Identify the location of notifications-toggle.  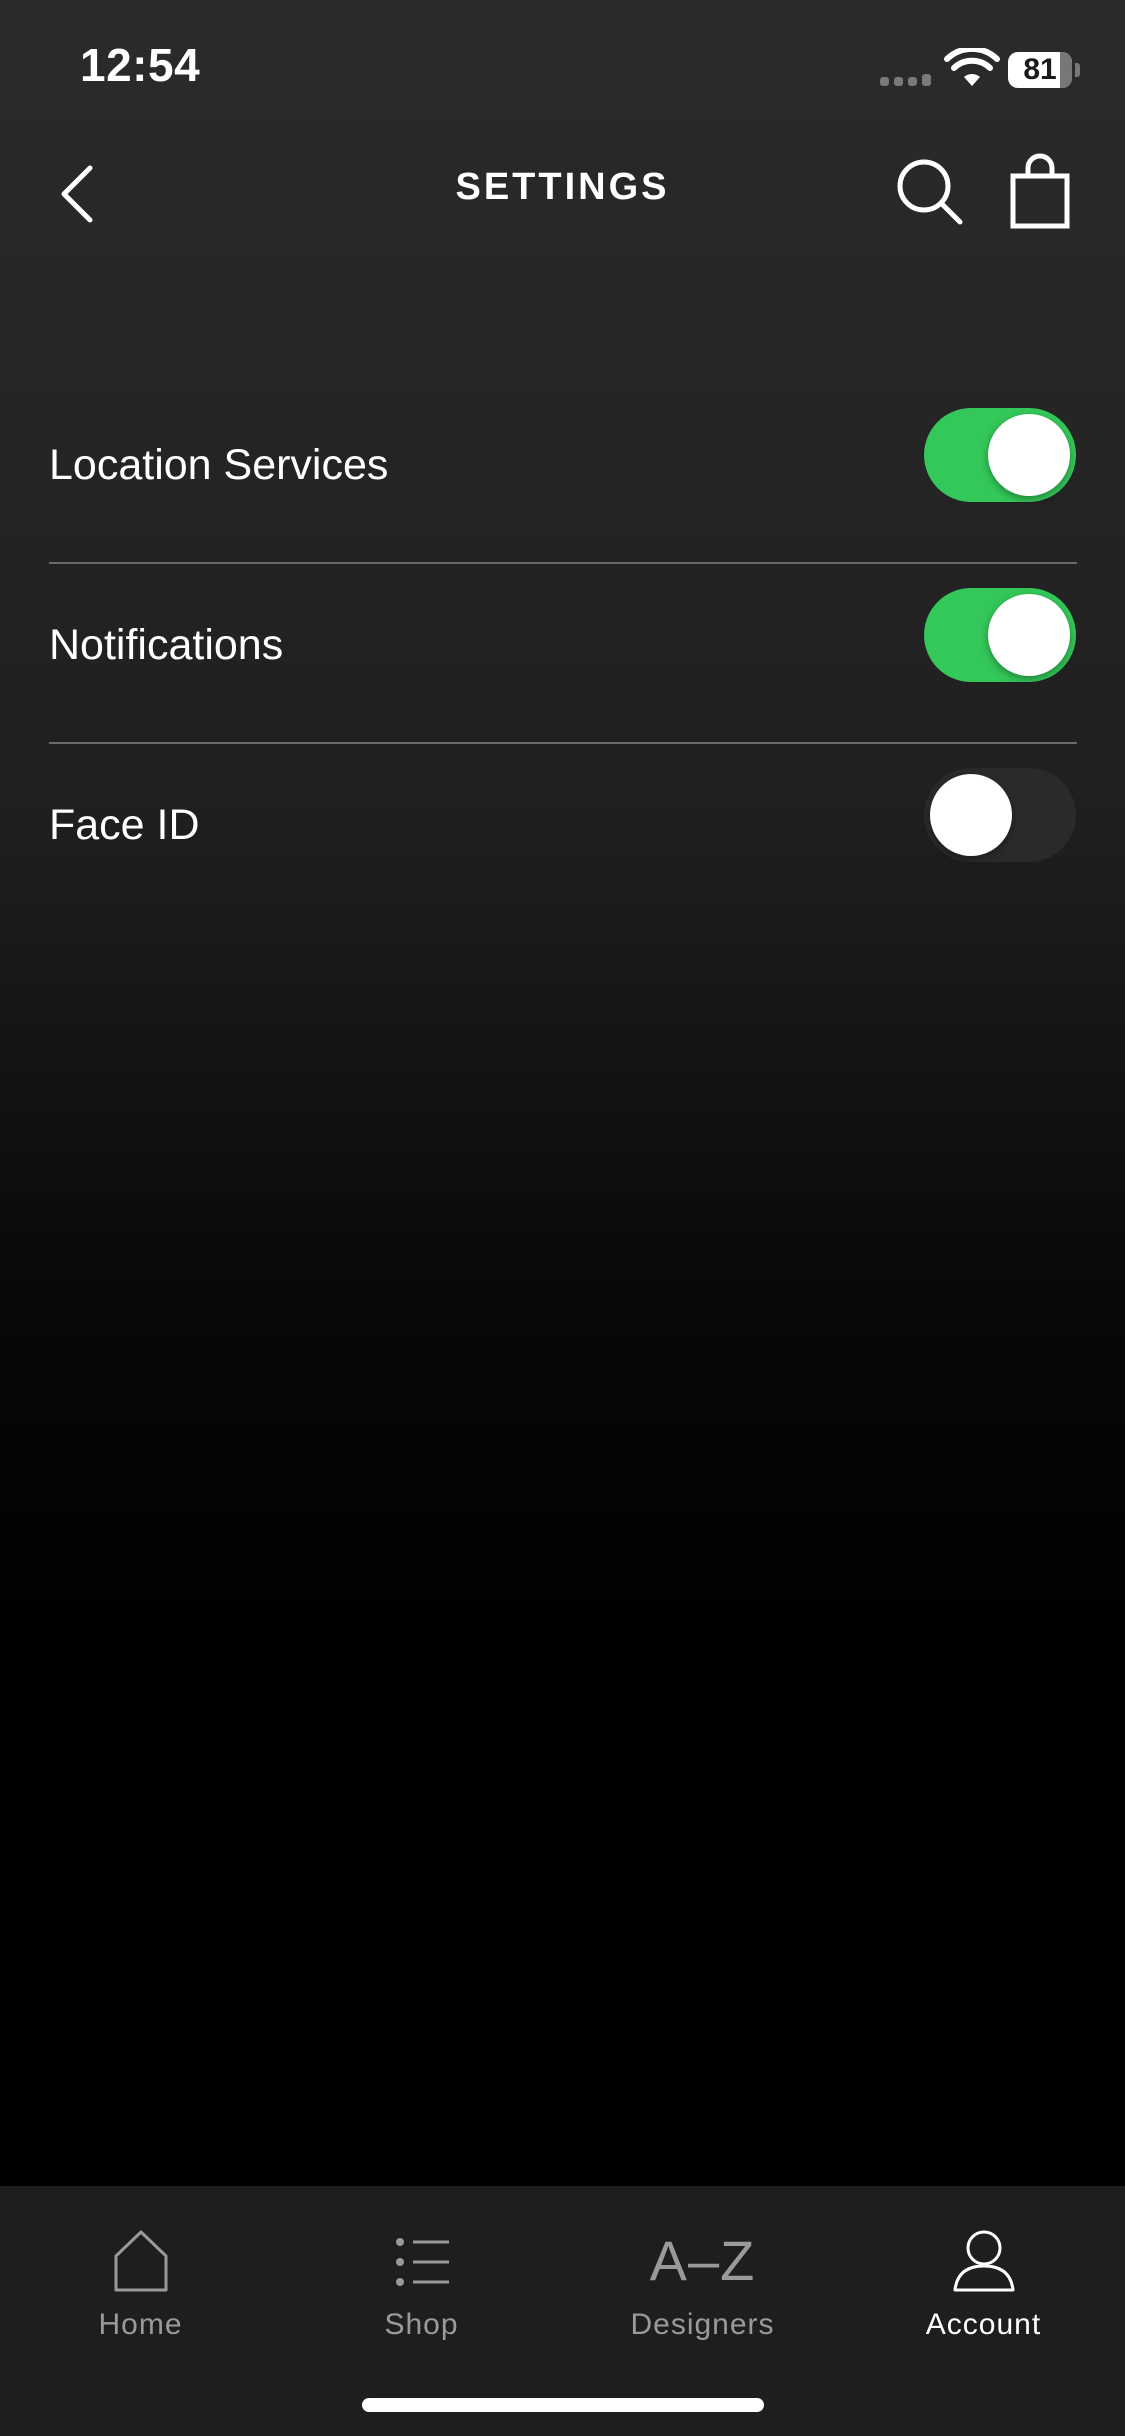
(1000, 635).